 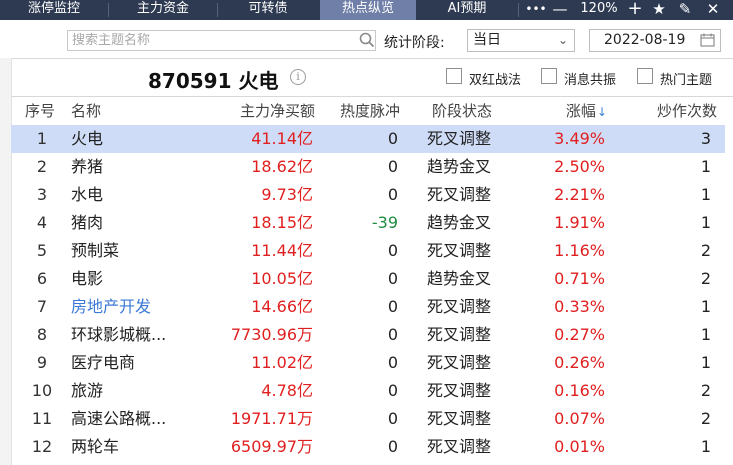 I want to click on star-icon: ★, so click(x=659, y=10).